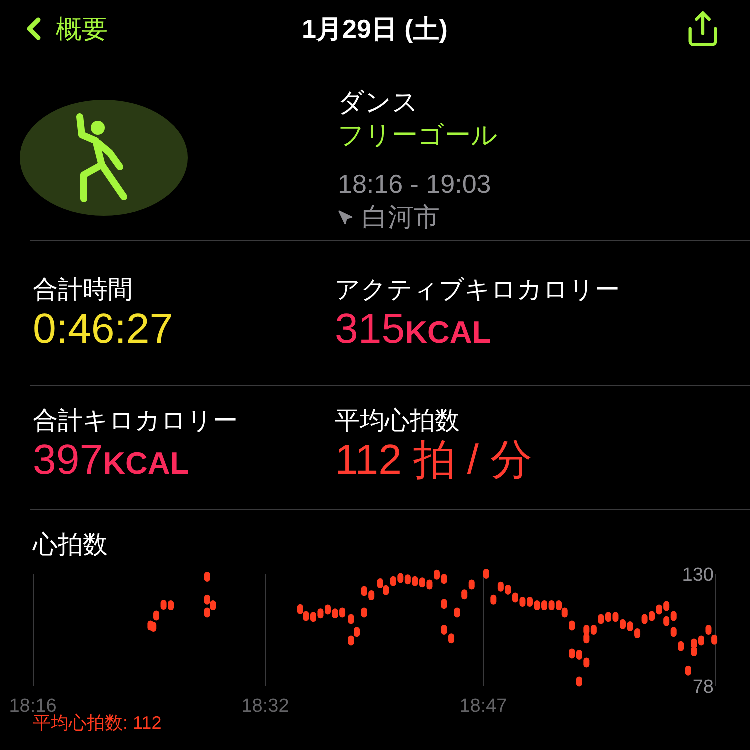  Describe the element at coordinates (101, 29) in the screenshot. I see `back-button: 概要` at that location.